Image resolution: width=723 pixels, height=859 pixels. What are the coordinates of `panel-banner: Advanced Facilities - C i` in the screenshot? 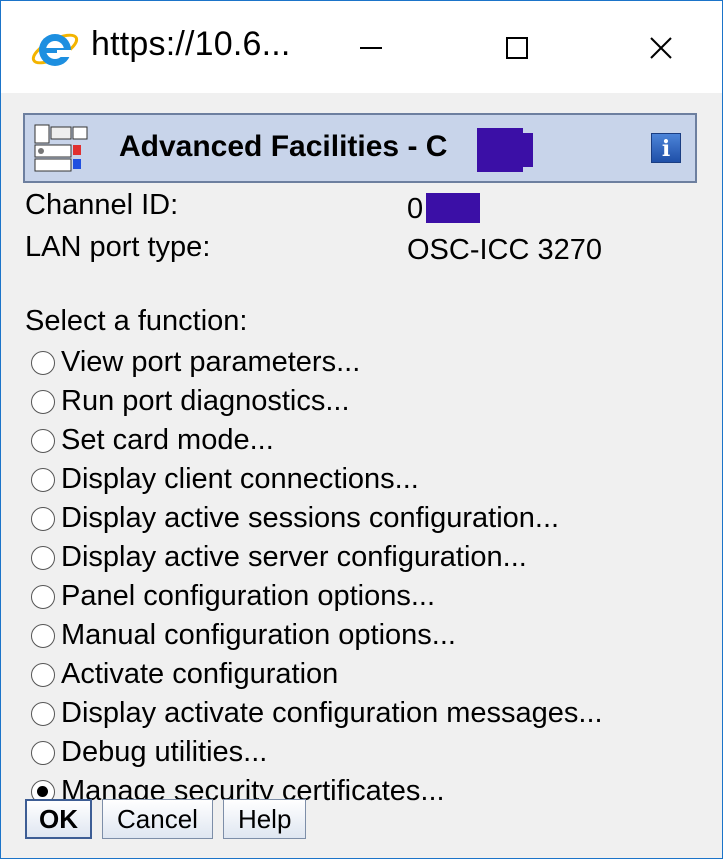 It's located at (360, 148).